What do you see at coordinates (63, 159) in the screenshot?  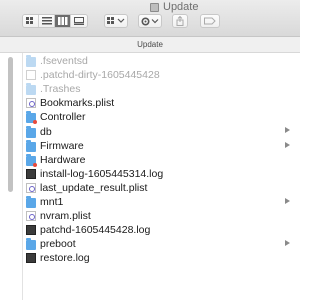 I see `file-name: Hardware` at bounding box center [63, 159].